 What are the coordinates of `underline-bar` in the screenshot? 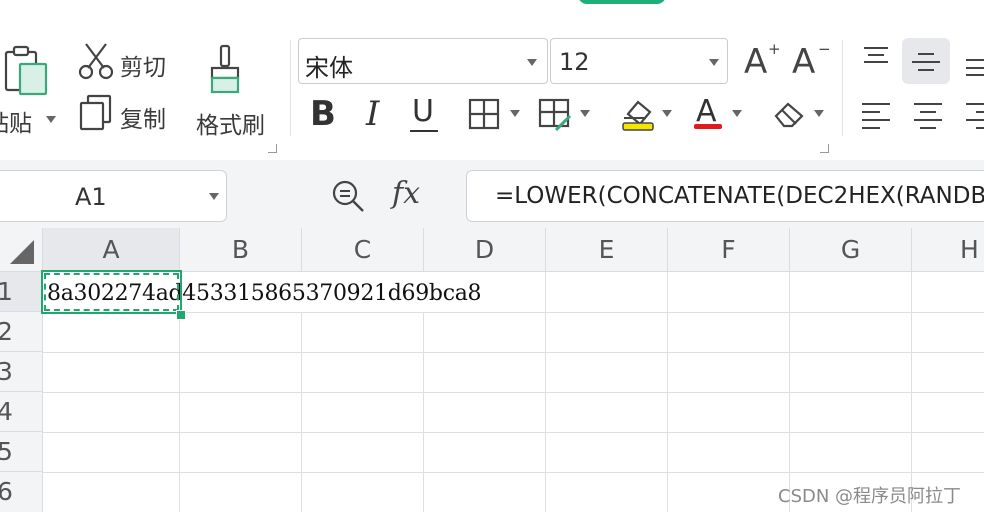 It's located at (424, 131).